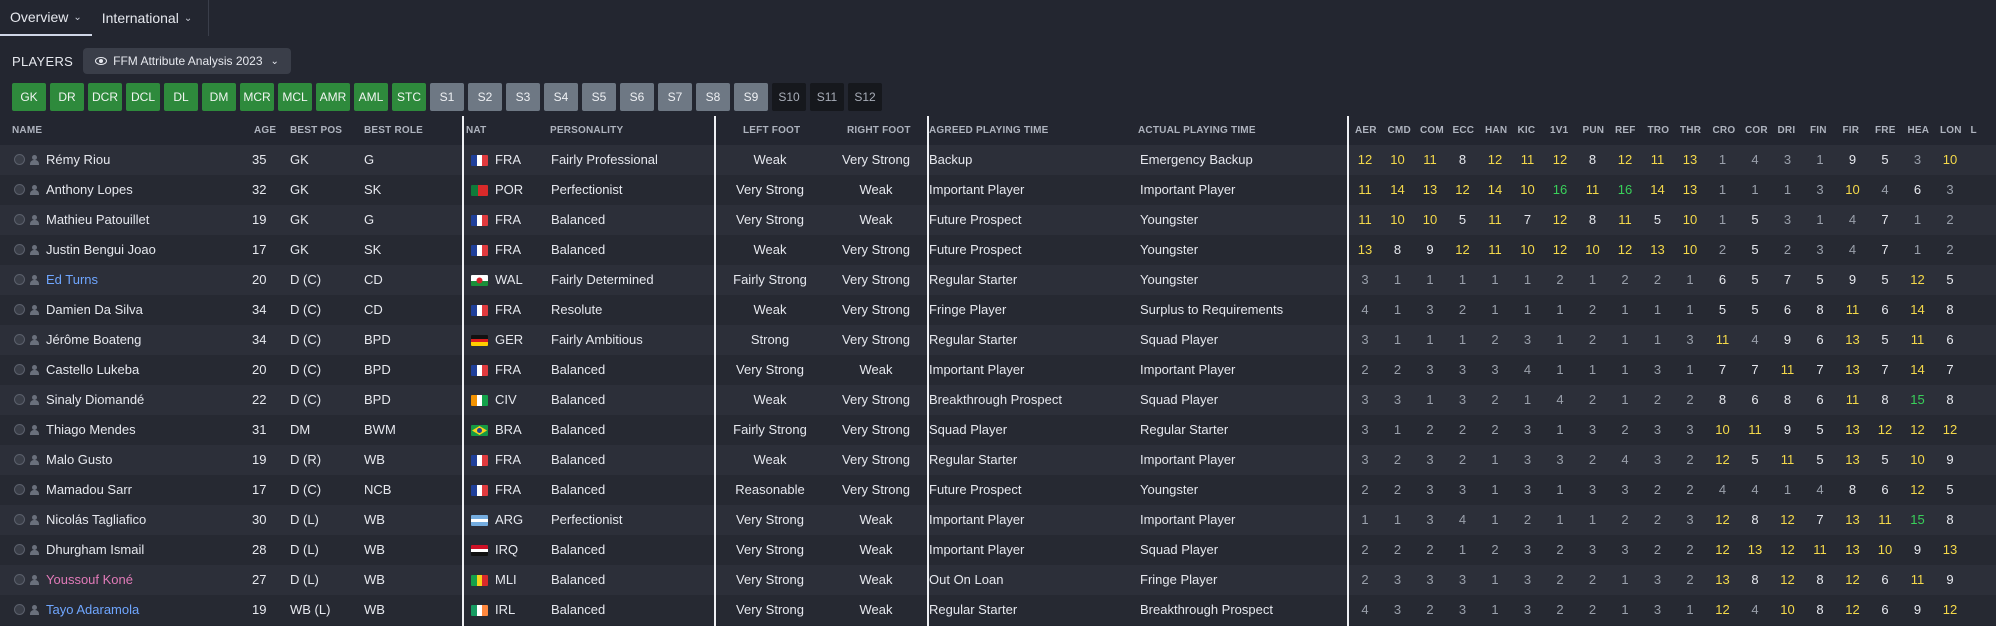 The width and height of the screenshot is (1996, 626). I want to click on col-header-name: NAME, so click(27, 130).